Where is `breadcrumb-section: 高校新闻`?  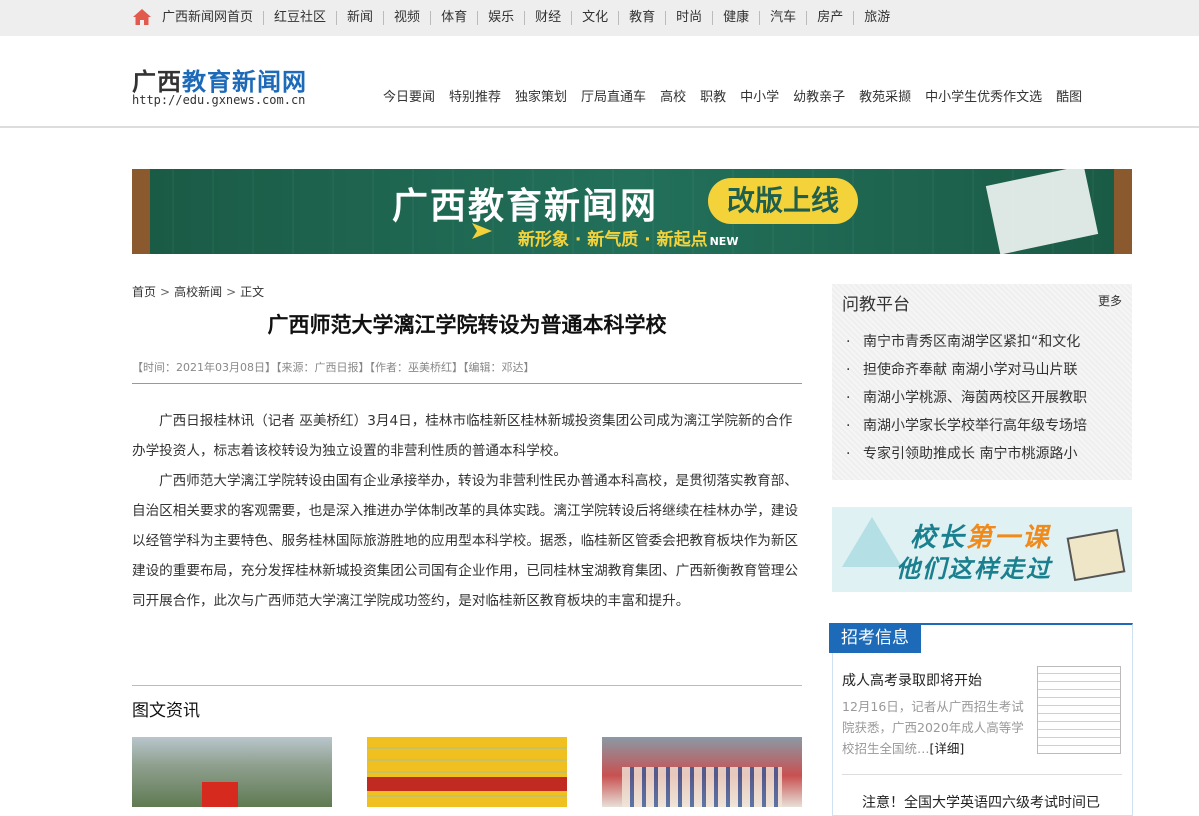 breadcrumb-section: 高校新闻 is located at coordinates (198, 292).